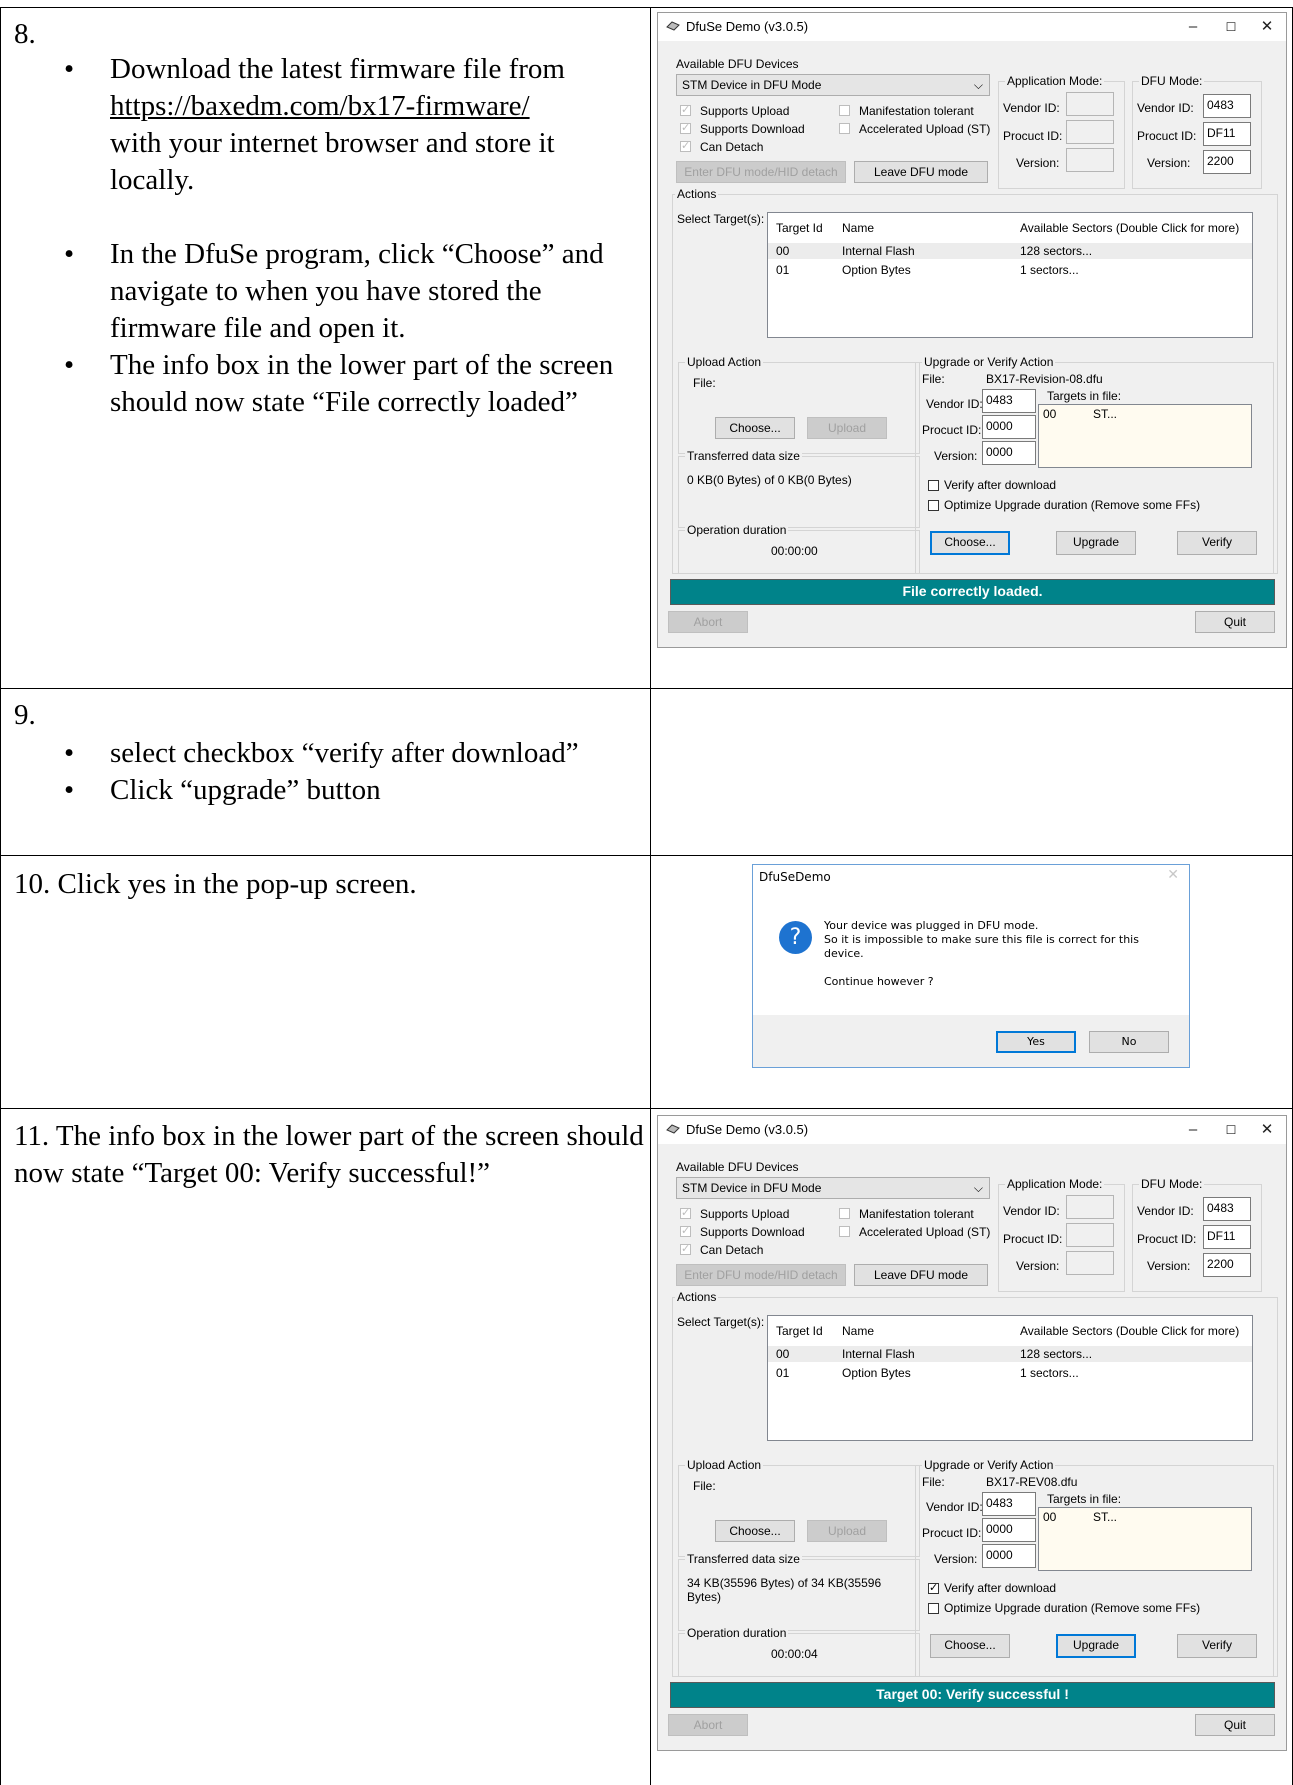  I want to click on dfu-version-label: Version:, so click(1169, 163).